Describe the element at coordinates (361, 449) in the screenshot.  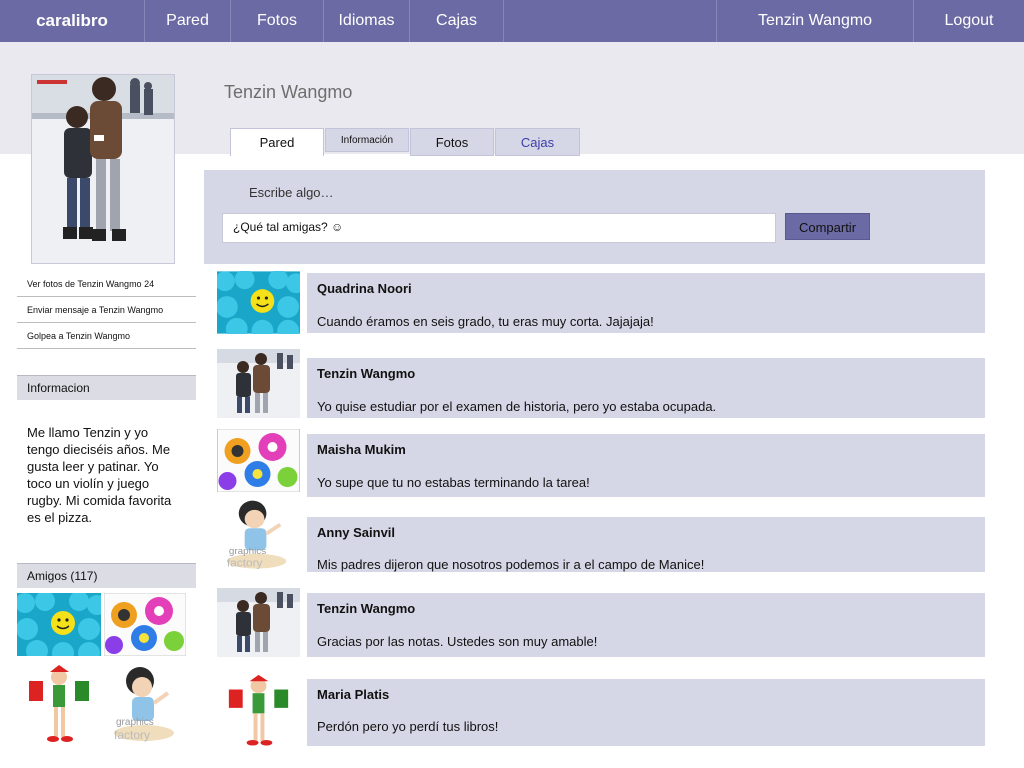
I see `post-author: Maisha Mukim` at that location.